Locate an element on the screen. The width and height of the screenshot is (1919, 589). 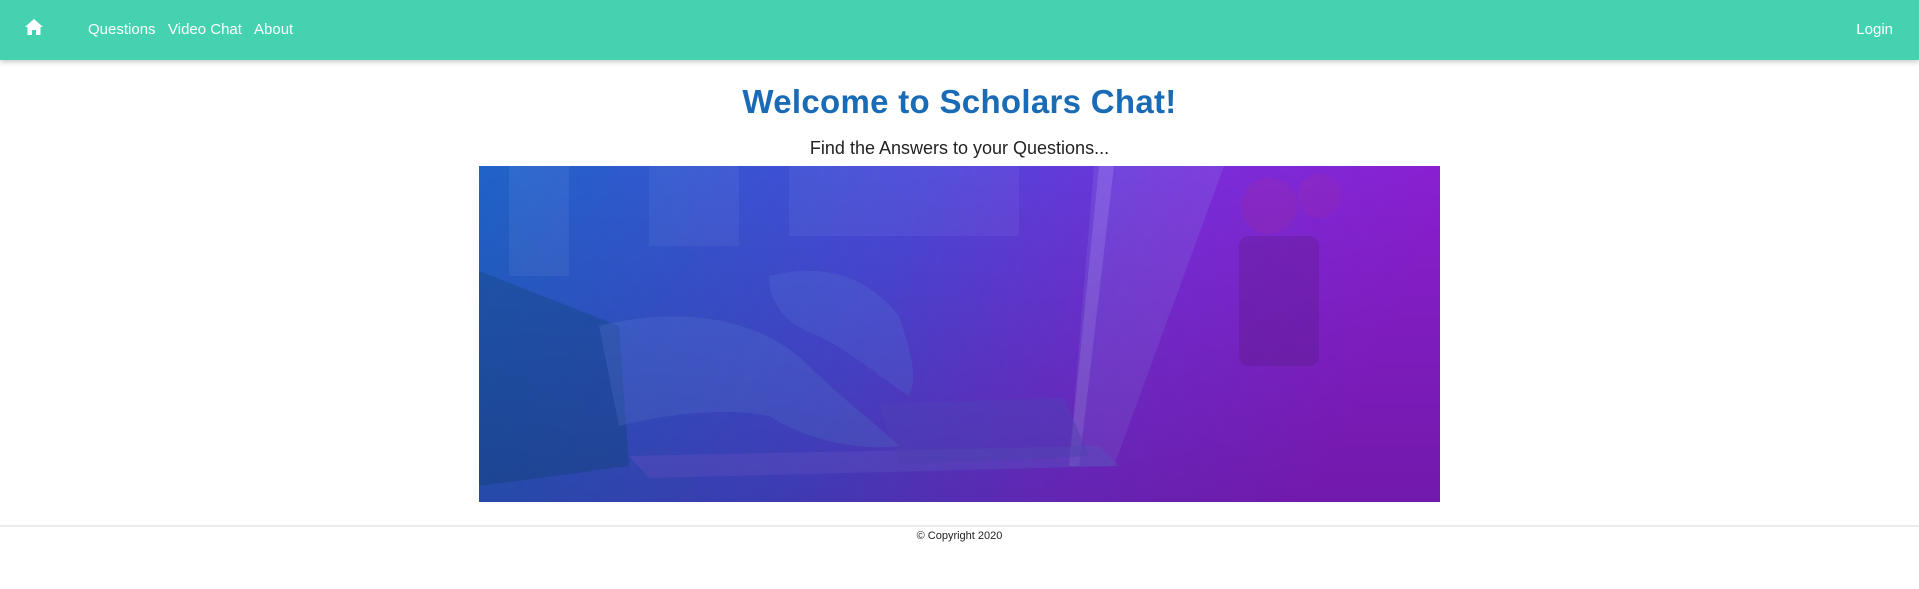
footer-divider is located at coordinates (959, 526).